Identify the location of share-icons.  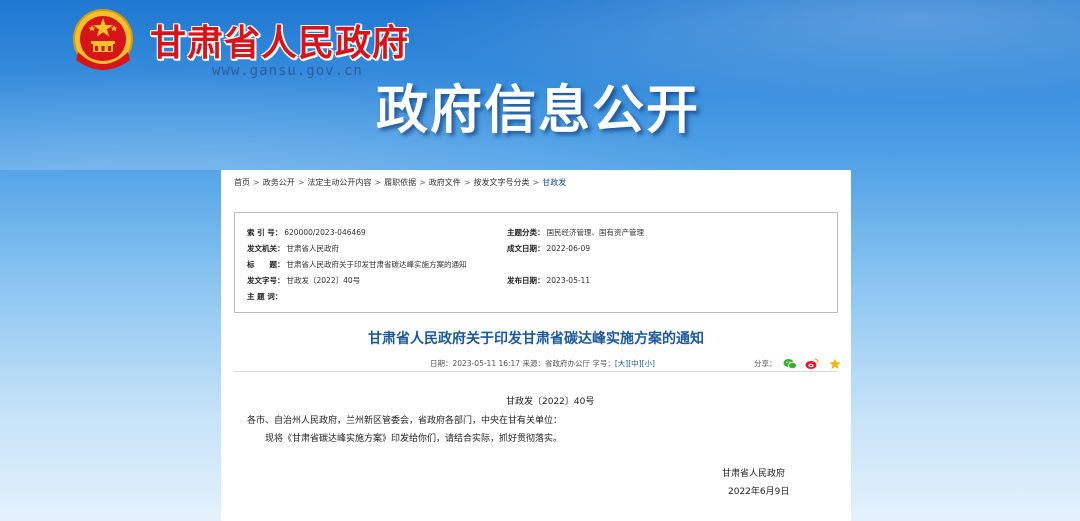
(813, 362).